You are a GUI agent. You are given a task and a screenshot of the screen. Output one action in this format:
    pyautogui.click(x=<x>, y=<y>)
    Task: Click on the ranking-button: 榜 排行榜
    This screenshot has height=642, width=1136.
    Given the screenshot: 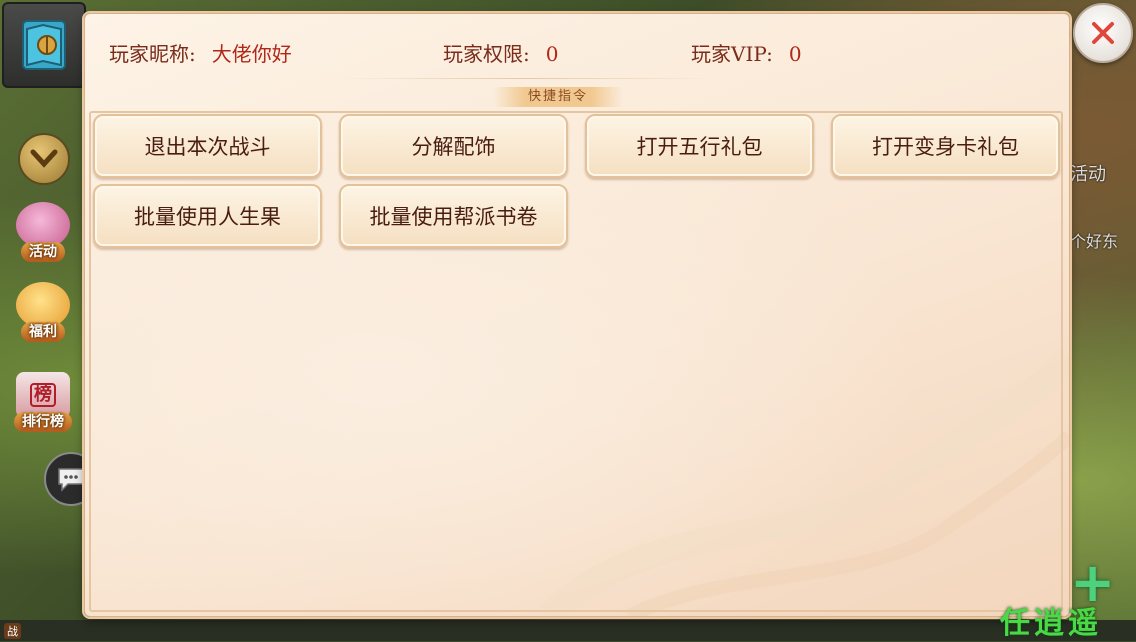 What is the action you would take?
    pyautogui.click(x=43, y=397)
    